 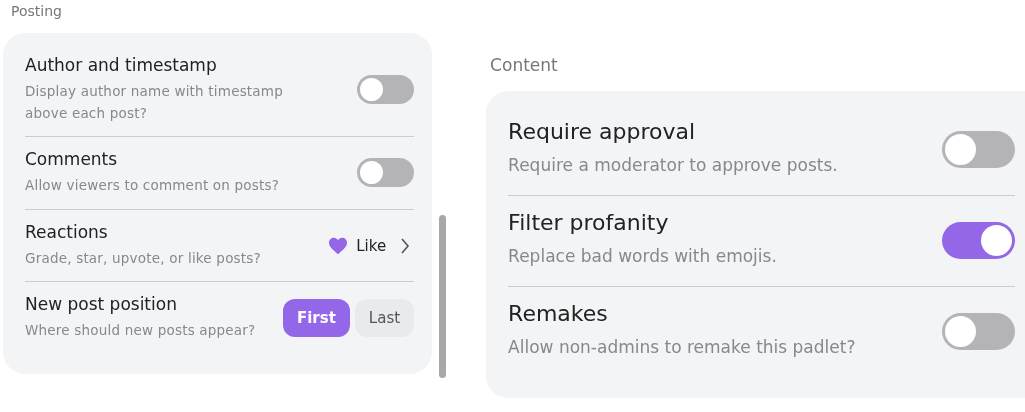 I want to click on section-heading: Posting, so click(x=36, y=11).